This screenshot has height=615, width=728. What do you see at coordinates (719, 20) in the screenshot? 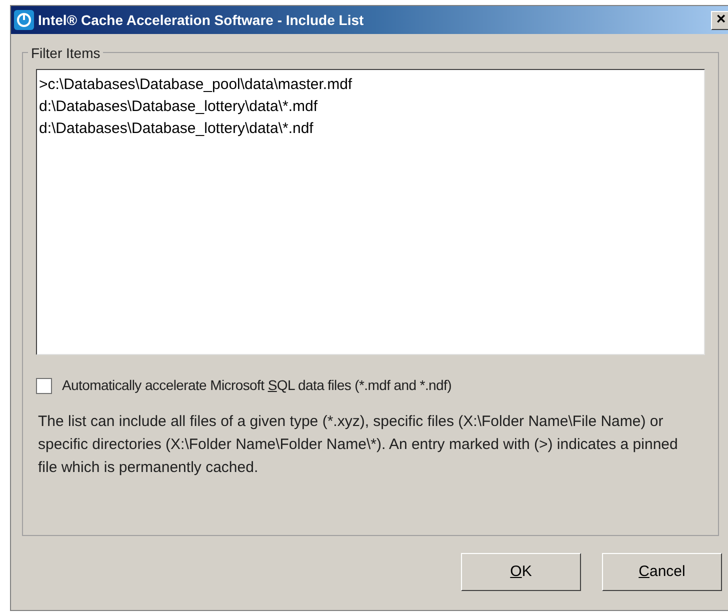
I see `close-button: ×` at bounding box center [719, 20].